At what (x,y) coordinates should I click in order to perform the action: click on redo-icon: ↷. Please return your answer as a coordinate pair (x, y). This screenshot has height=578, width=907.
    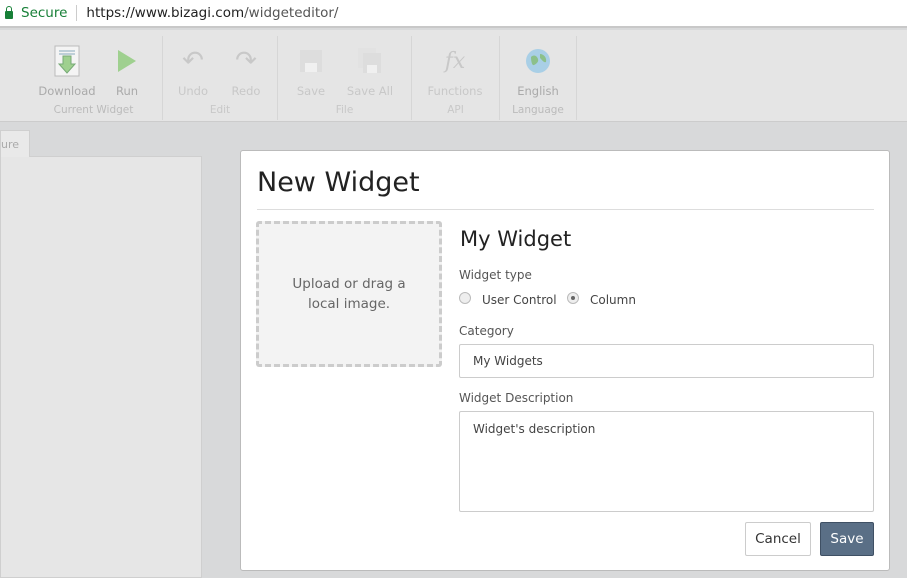
    Looking at the image, I should click on (246, 61).